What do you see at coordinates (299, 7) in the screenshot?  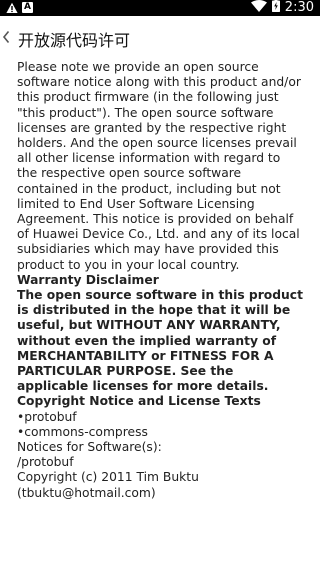 I see `status-time: 2:30` at bounding box center [299, 7].